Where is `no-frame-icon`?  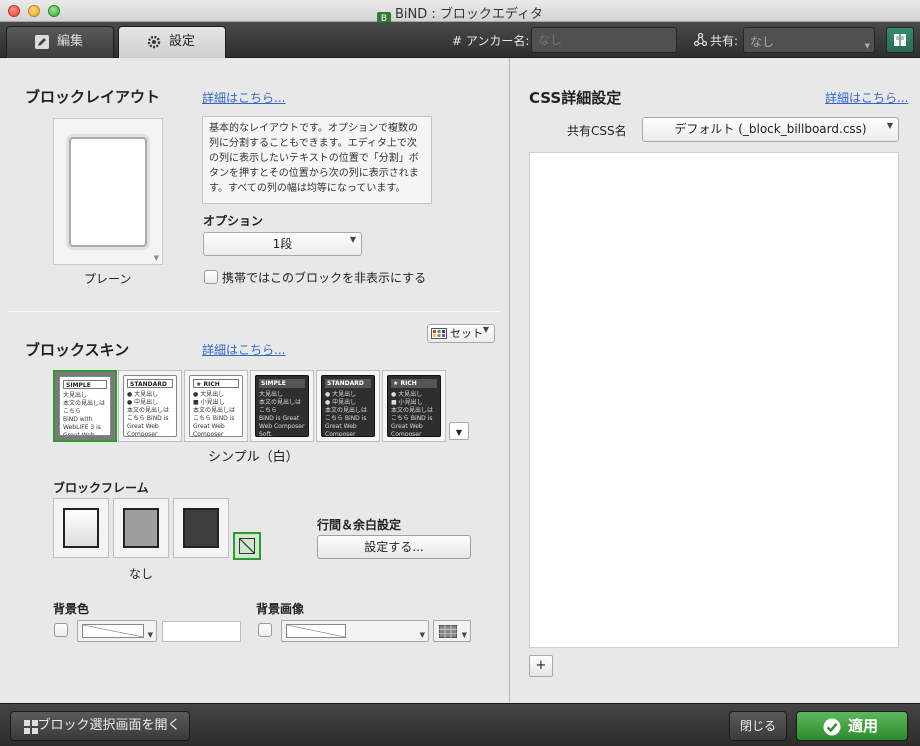 no-frame-icon is located at coordinates (247, 546).